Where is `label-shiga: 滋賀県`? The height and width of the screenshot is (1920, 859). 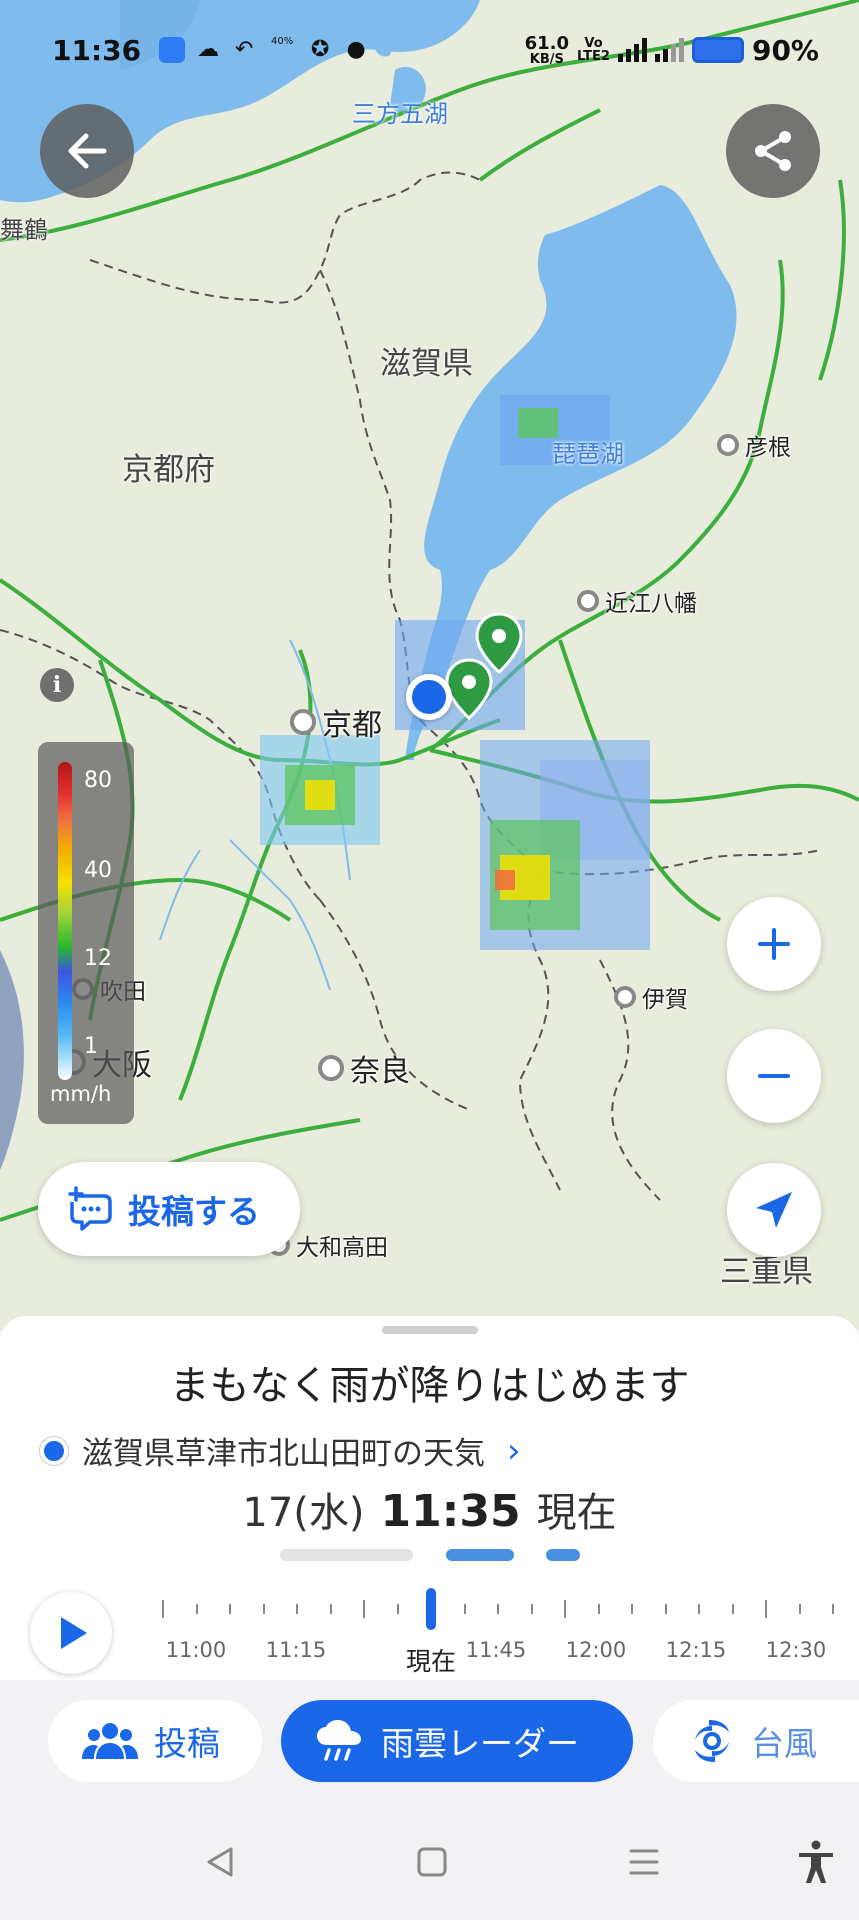 label-shiga: 滋賀県 is located at coordinates (426, 364).